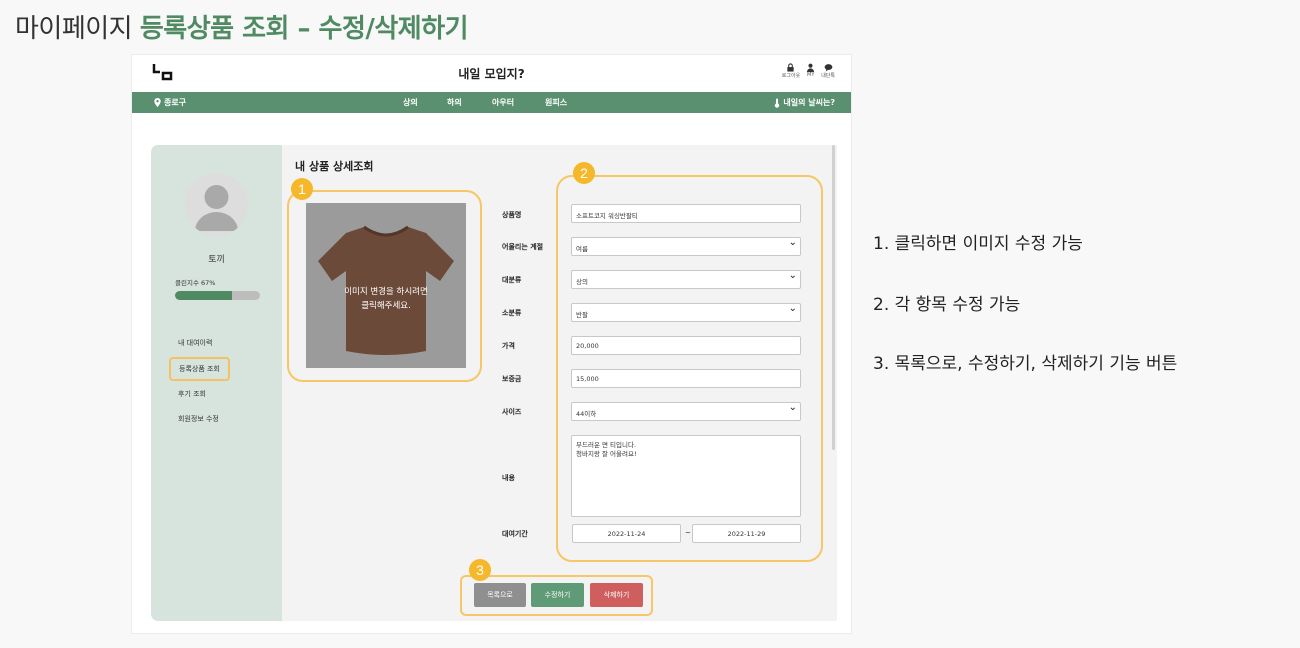 This screenshot has height=648, width=1300. I want to click on top-header: 내일 모입지? 로그아웃 MY 내단톡, so click(491, 73).